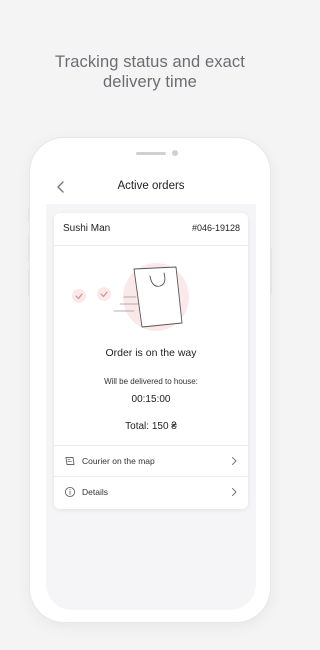 The height and width of the screenshot is (650, 320). Describe the element at coordinates (70, 492) in the screenshot. I see `info-icon` at that location.